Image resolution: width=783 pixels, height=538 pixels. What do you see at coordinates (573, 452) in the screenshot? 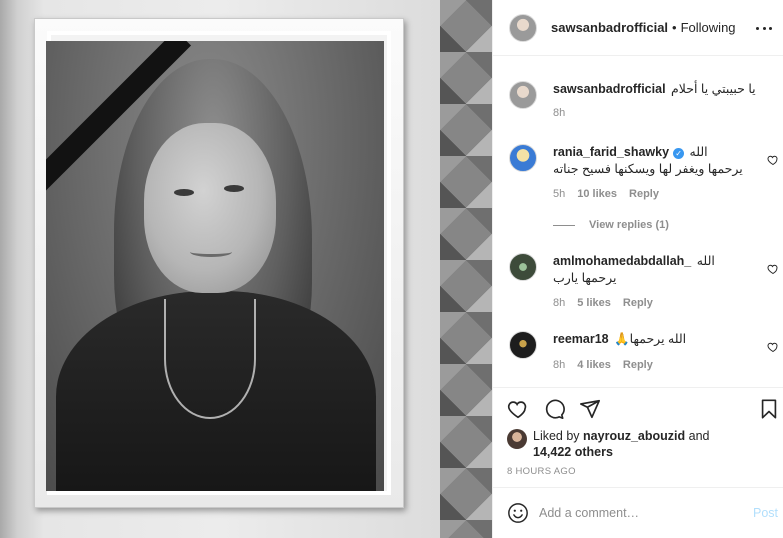
I see `likes-others-link: 14,422 others` at bounding box center [573, 452].